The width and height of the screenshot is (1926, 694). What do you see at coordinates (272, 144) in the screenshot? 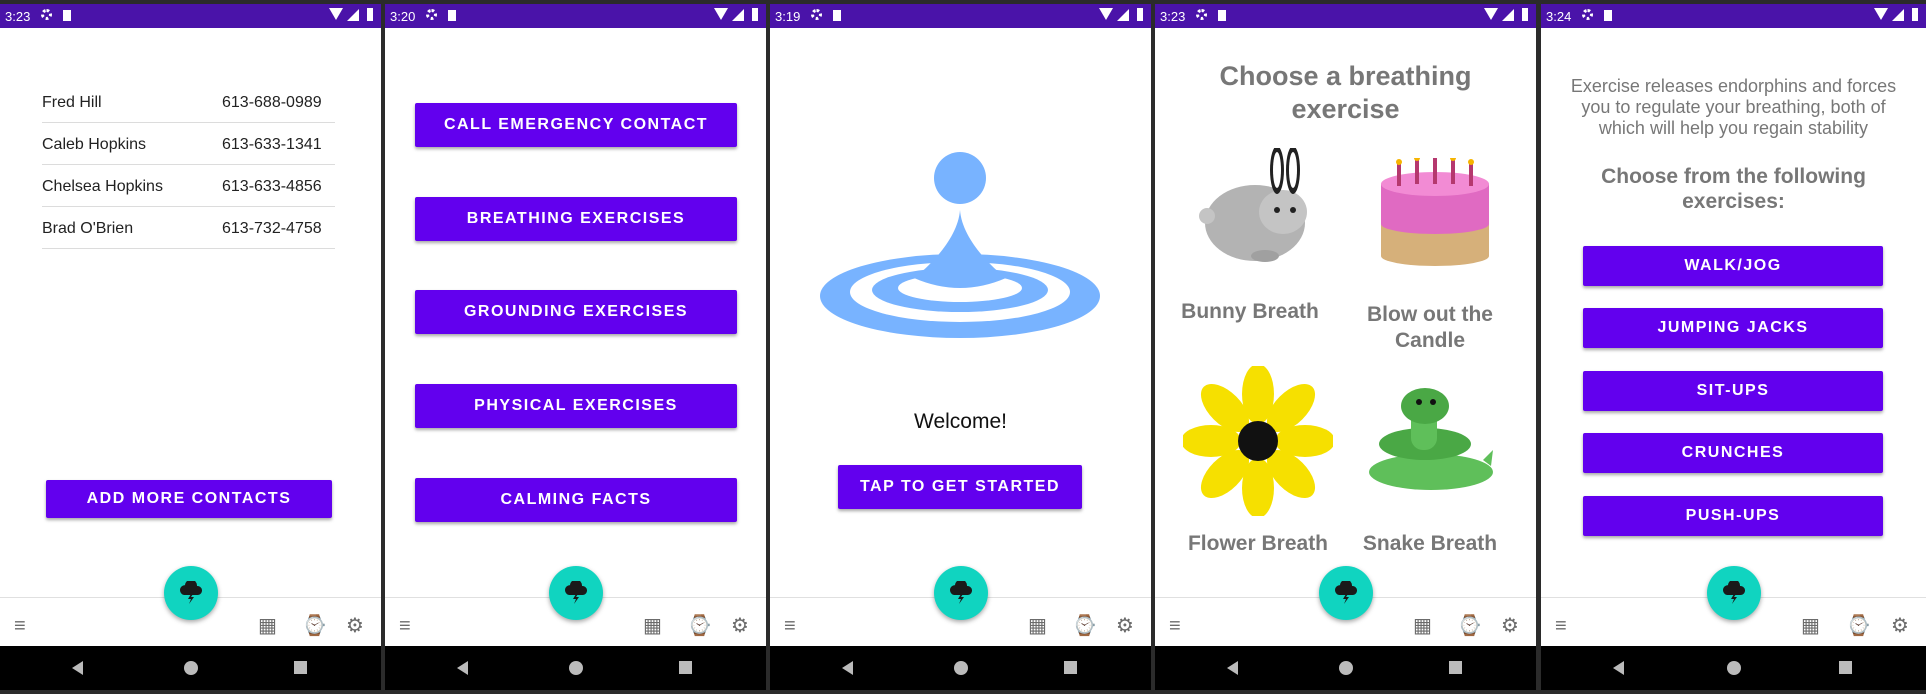
I see `contact-phone: 613-633-1341` at bounding box center [272, 144].